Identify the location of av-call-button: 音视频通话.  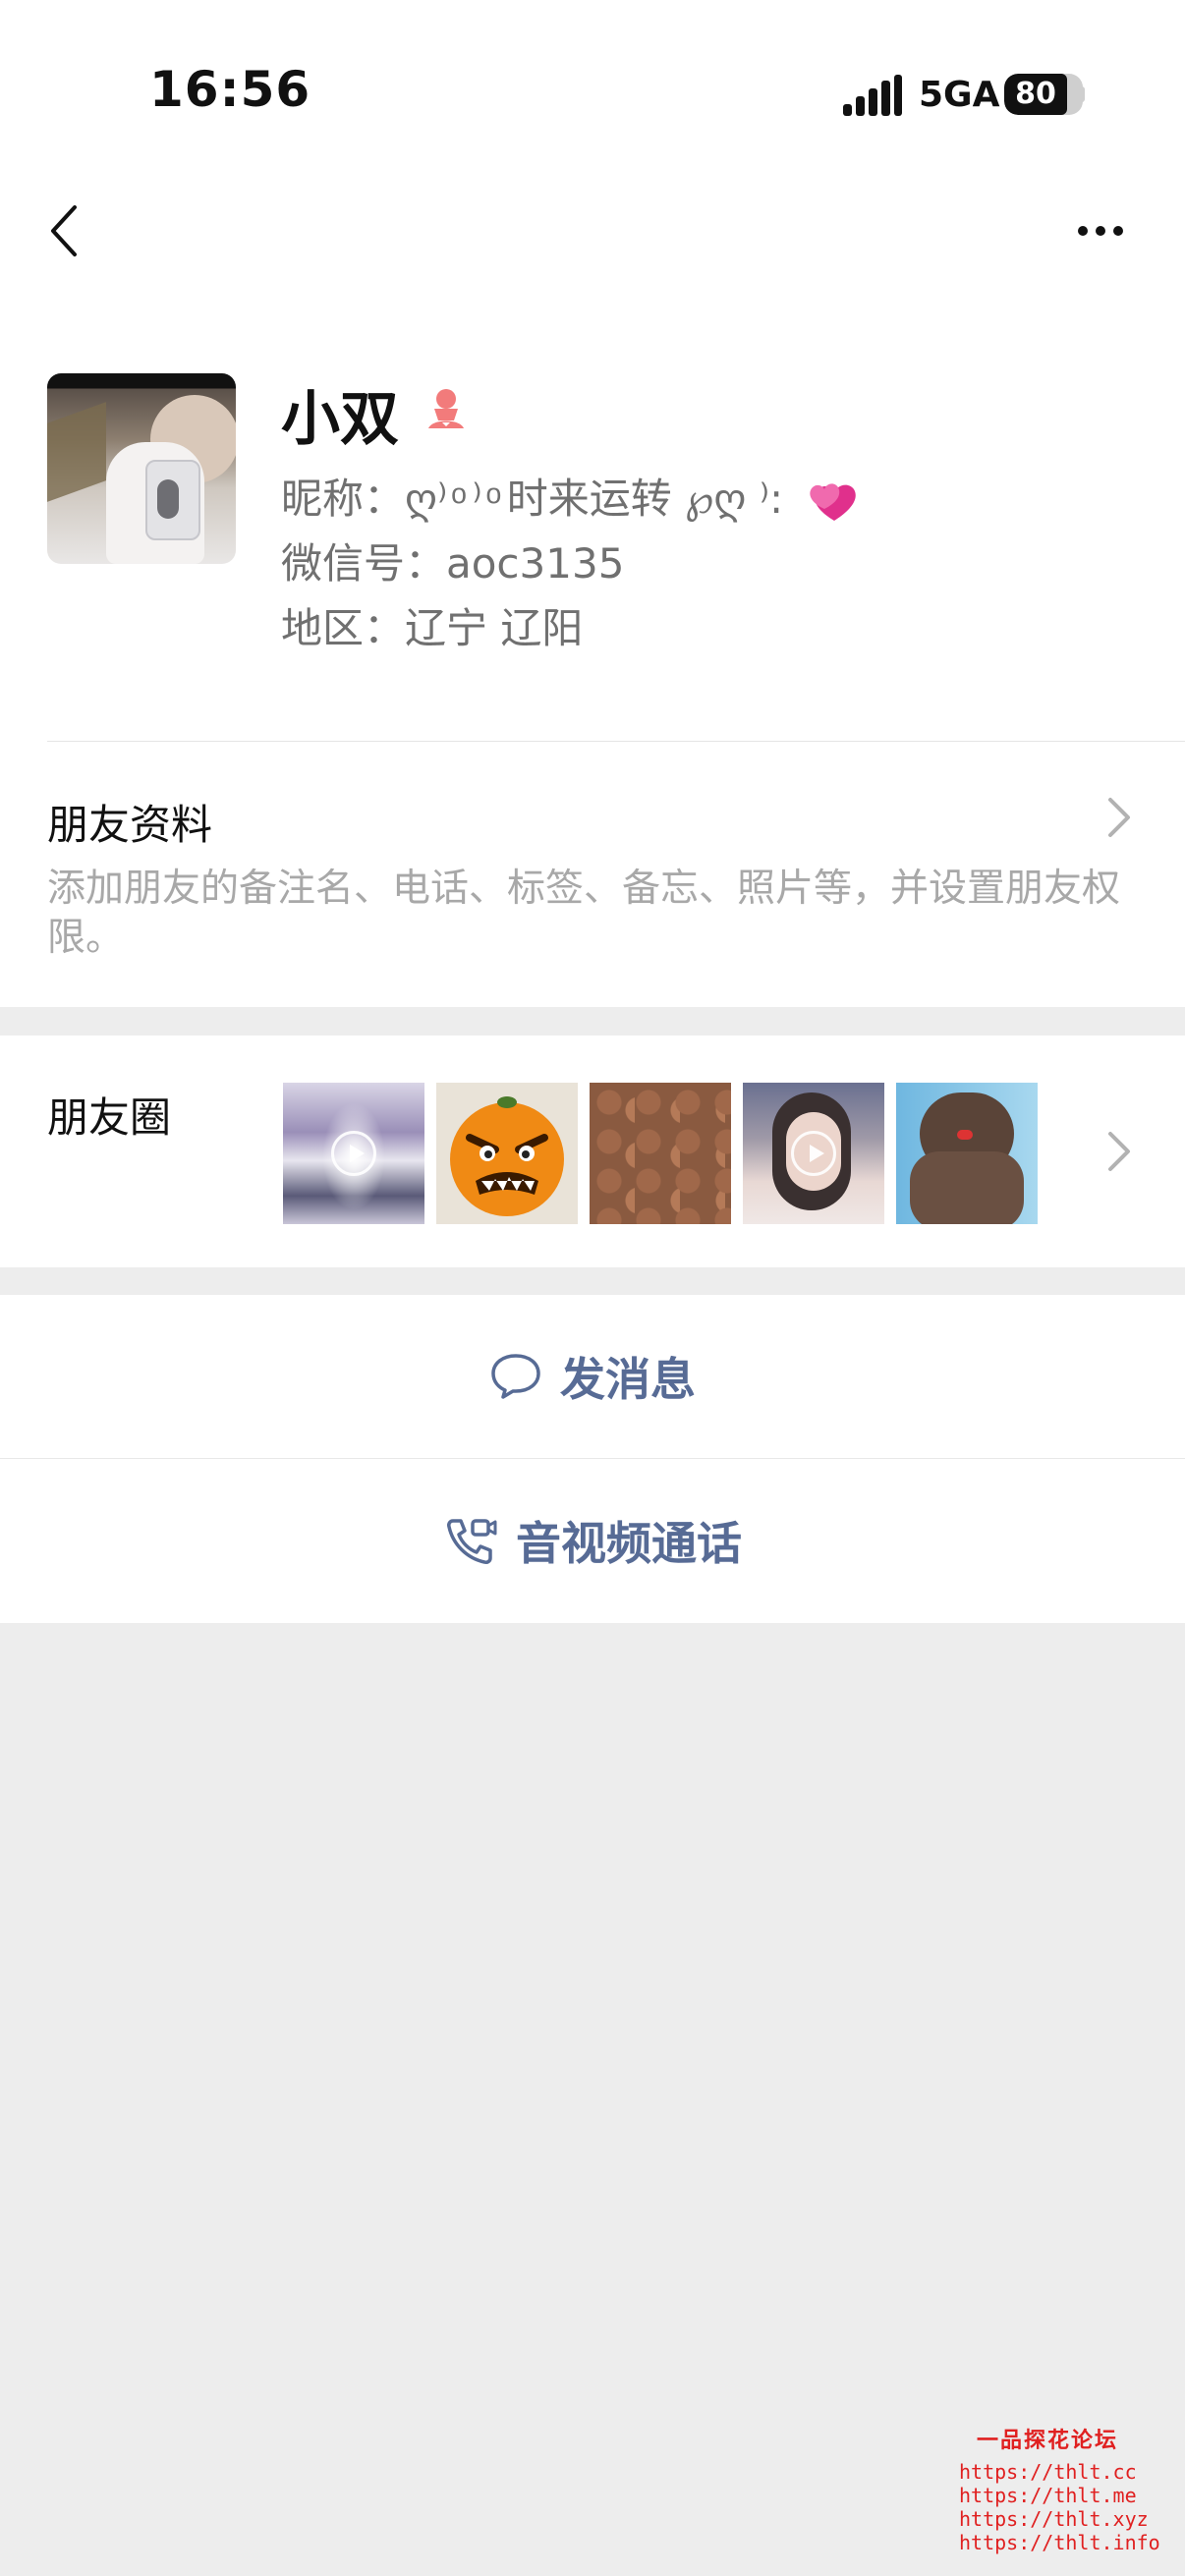
(592, 1540).